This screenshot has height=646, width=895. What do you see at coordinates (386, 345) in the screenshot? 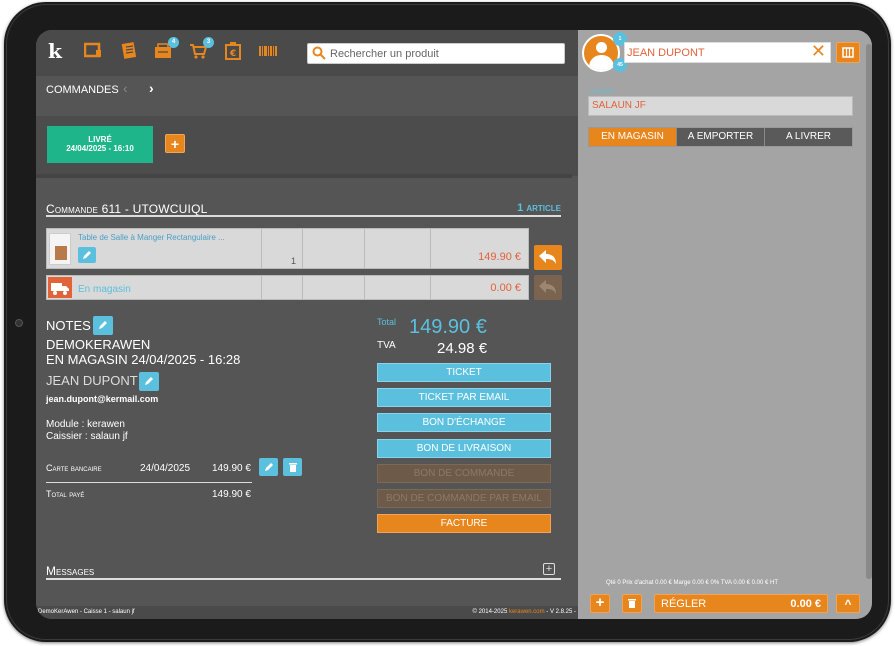
I see `tva-label: TVA` at bounding box center [386, 345].